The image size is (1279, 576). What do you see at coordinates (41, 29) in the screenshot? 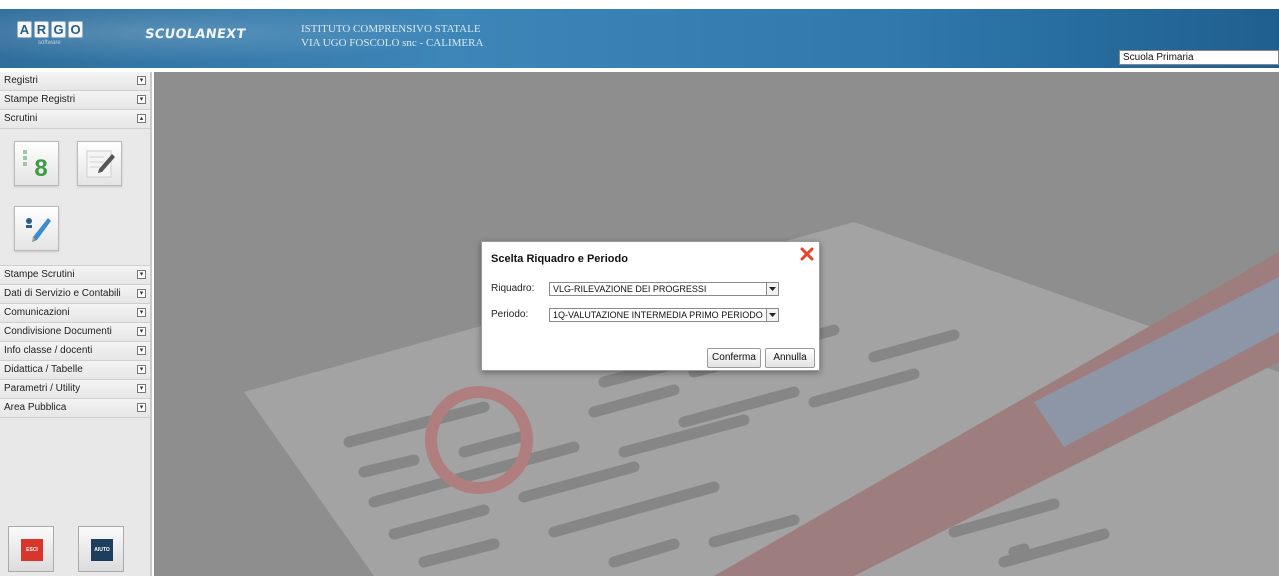
I see `logo-letter: R` at bounding box center [41, 29].